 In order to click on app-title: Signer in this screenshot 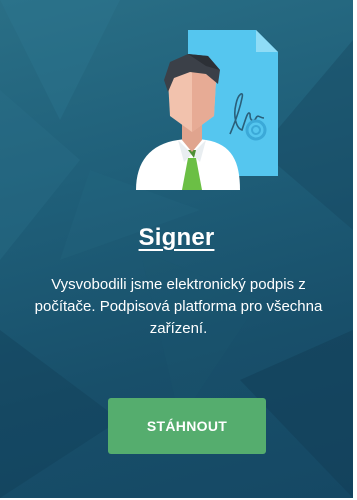, I will do `click(176, 238)`.